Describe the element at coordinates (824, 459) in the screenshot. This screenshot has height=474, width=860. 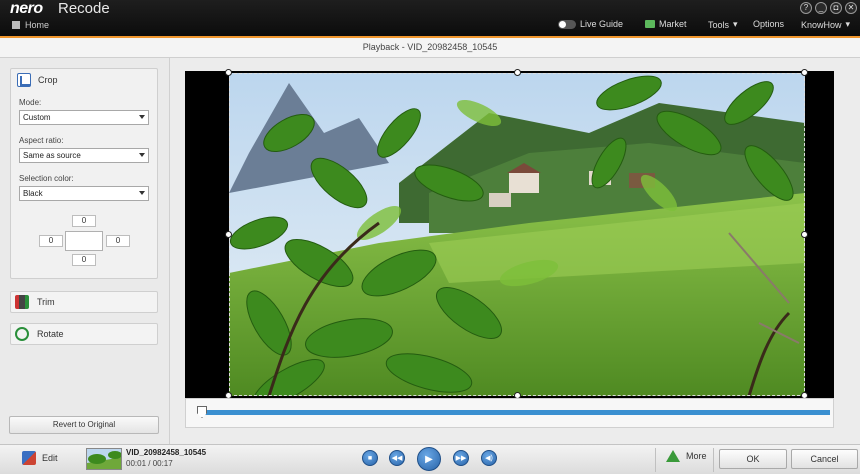
I see `cancel-button: Cancel` at that location.